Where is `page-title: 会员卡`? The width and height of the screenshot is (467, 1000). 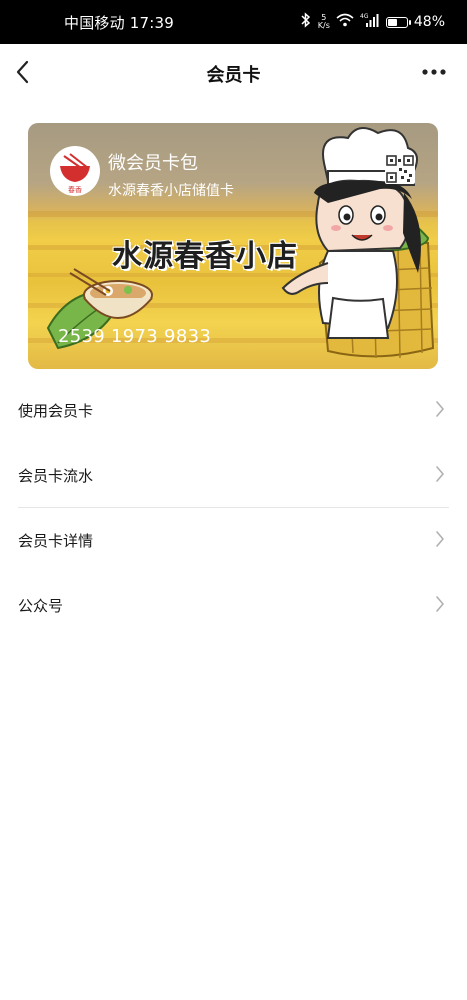 page-title: 会员卡 is located at coordinates (233, 75).